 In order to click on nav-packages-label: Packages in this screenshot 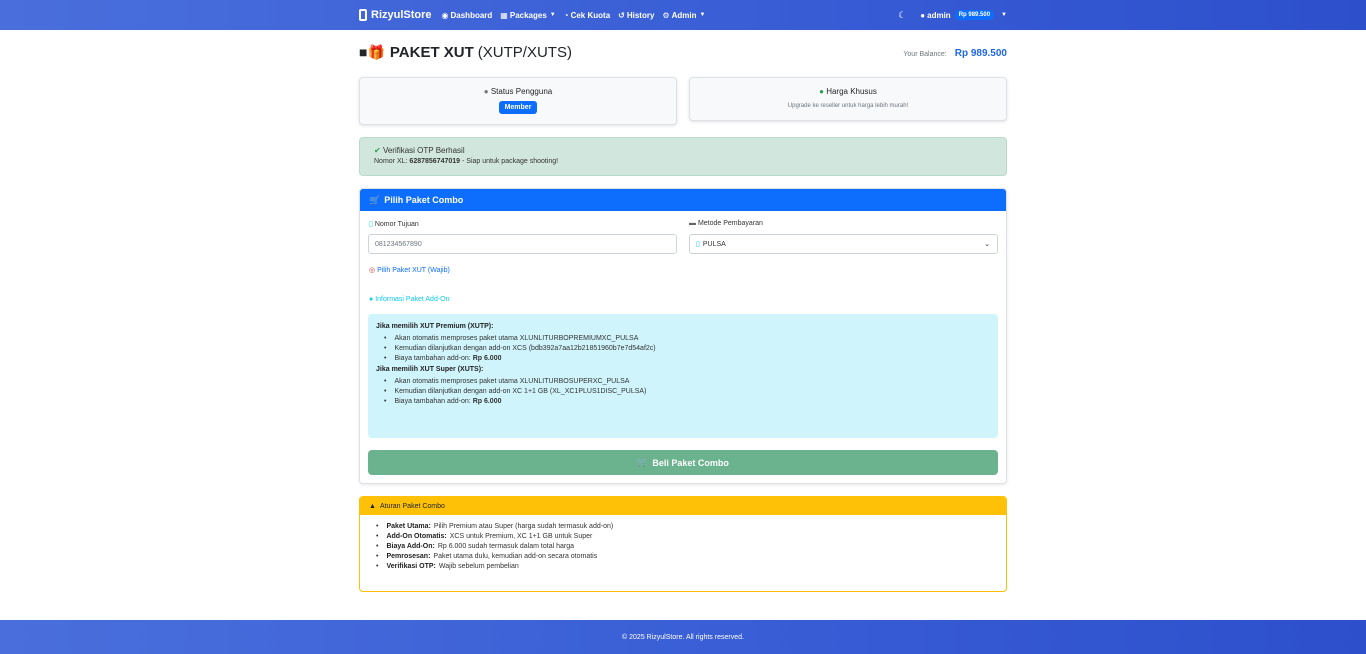, I will do `click(528, 15)`.